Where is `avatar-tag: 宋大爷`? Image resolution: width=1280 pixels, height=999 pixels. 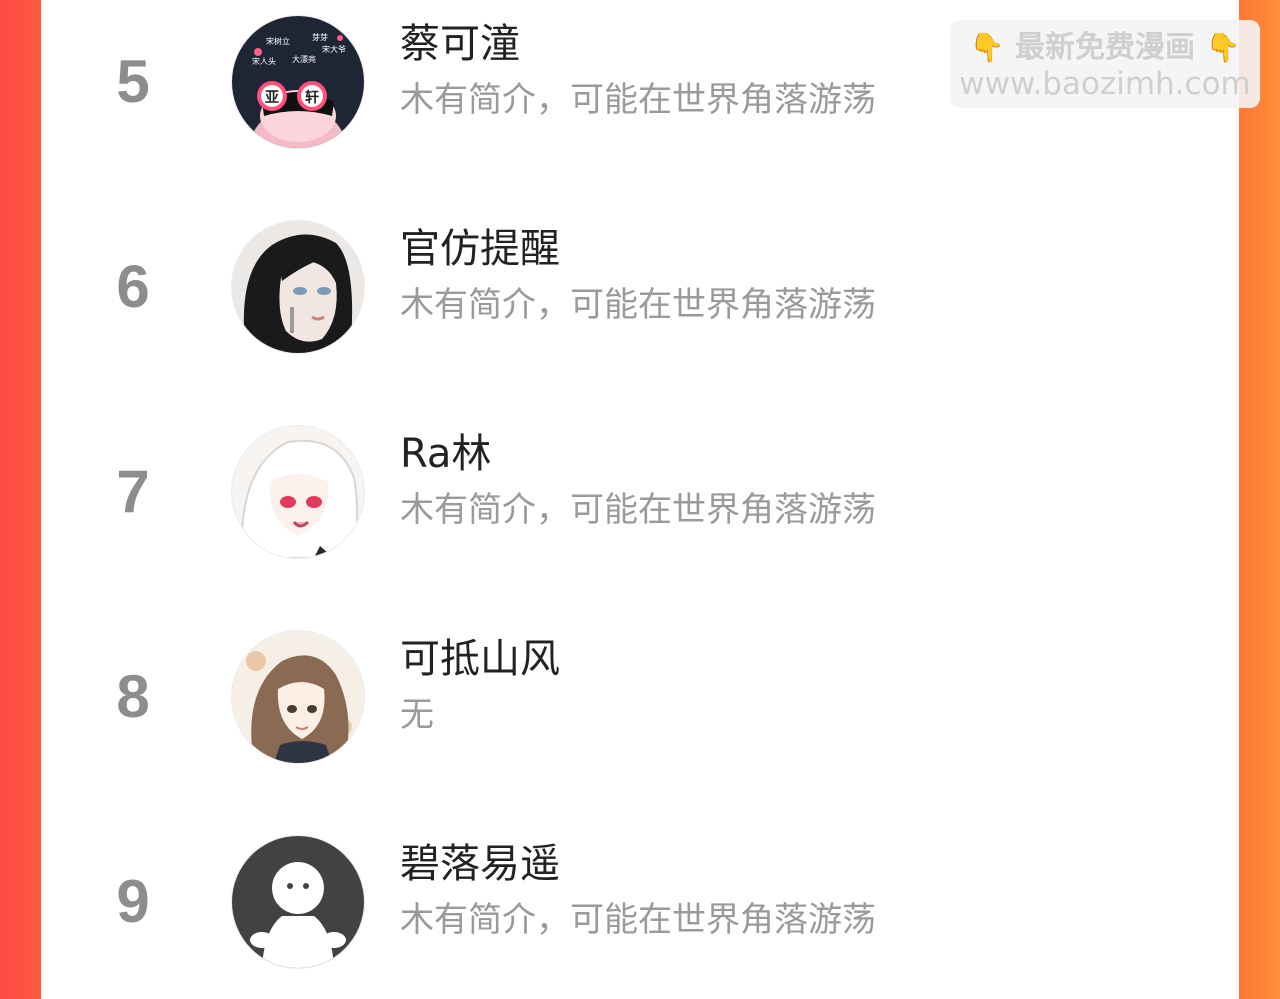
avatar-tag: 宋大爷 is located at coordinates (334, 49).